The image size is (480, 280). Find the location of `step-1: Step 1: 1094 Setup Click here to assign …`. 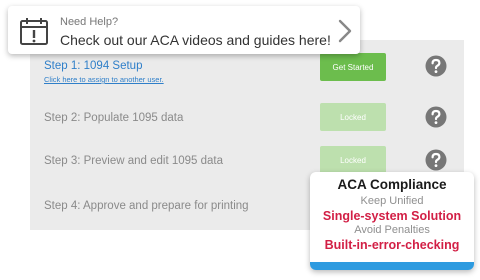

step-1: Step 1: 1094 Setup Click here to assign … is located at coordinates (104, 70).